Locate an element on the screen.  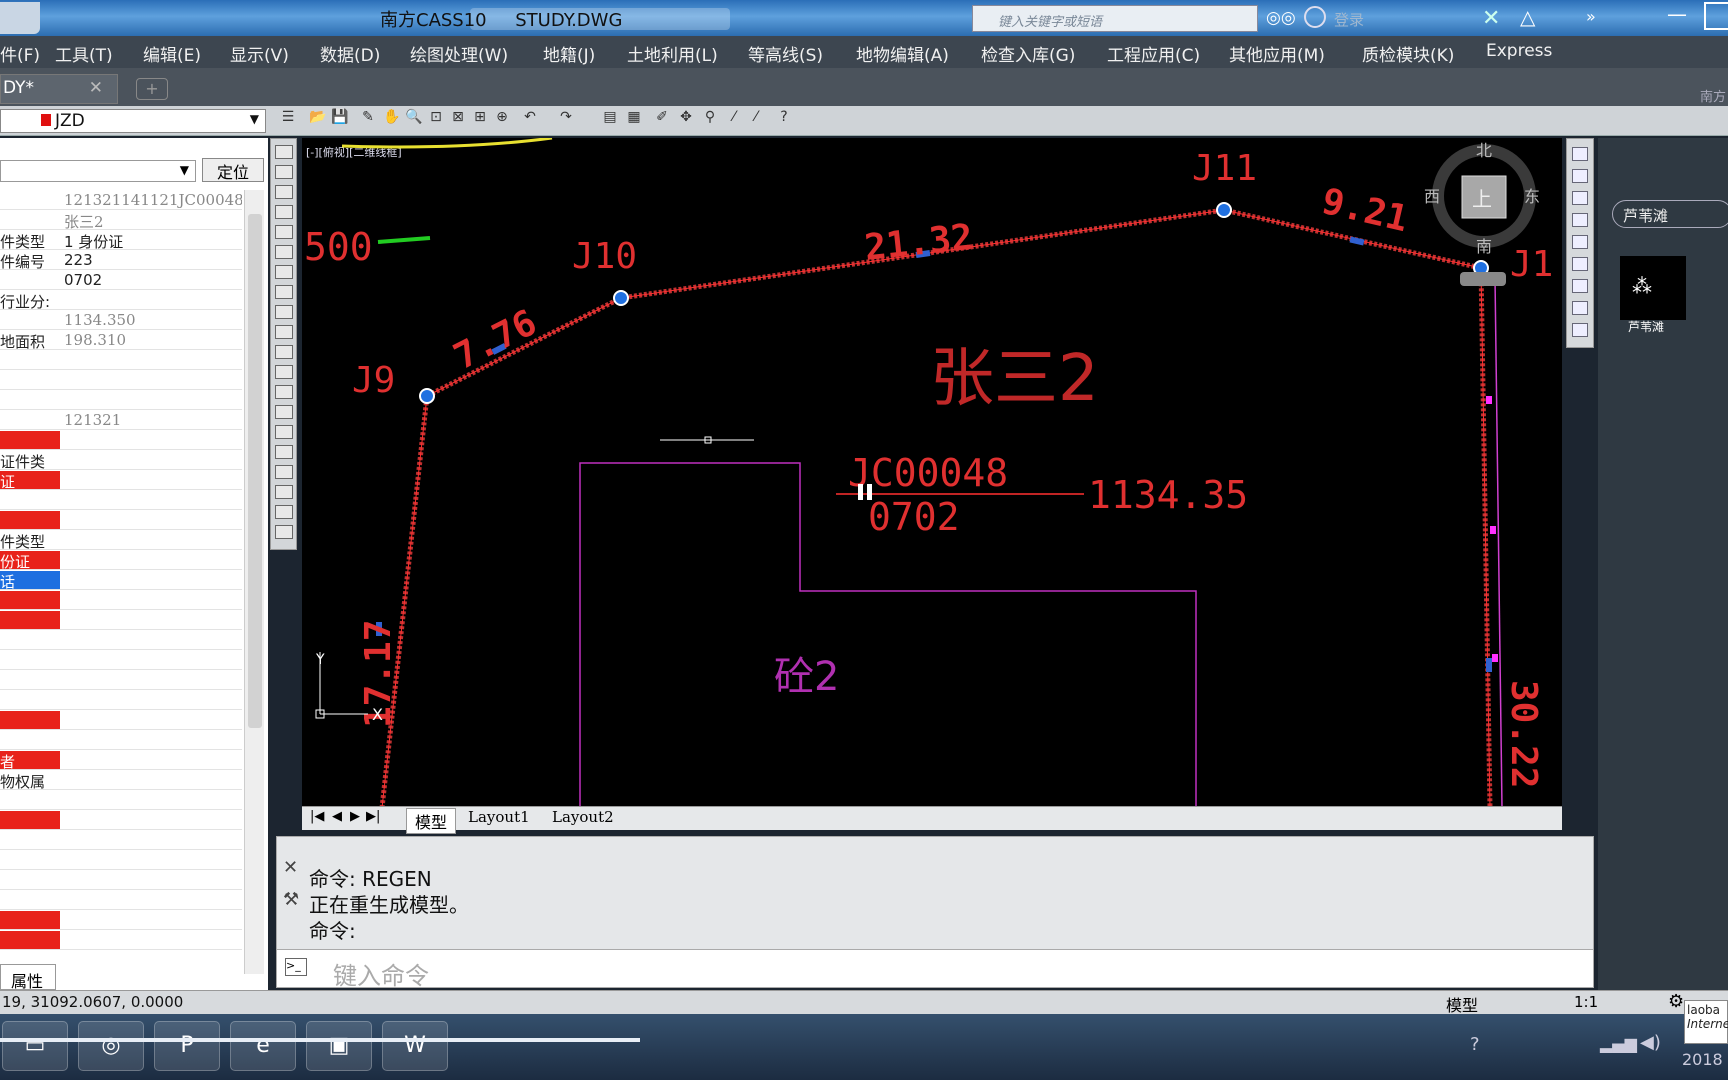
attribute-row: 话 is located at coordinates (121, 580).